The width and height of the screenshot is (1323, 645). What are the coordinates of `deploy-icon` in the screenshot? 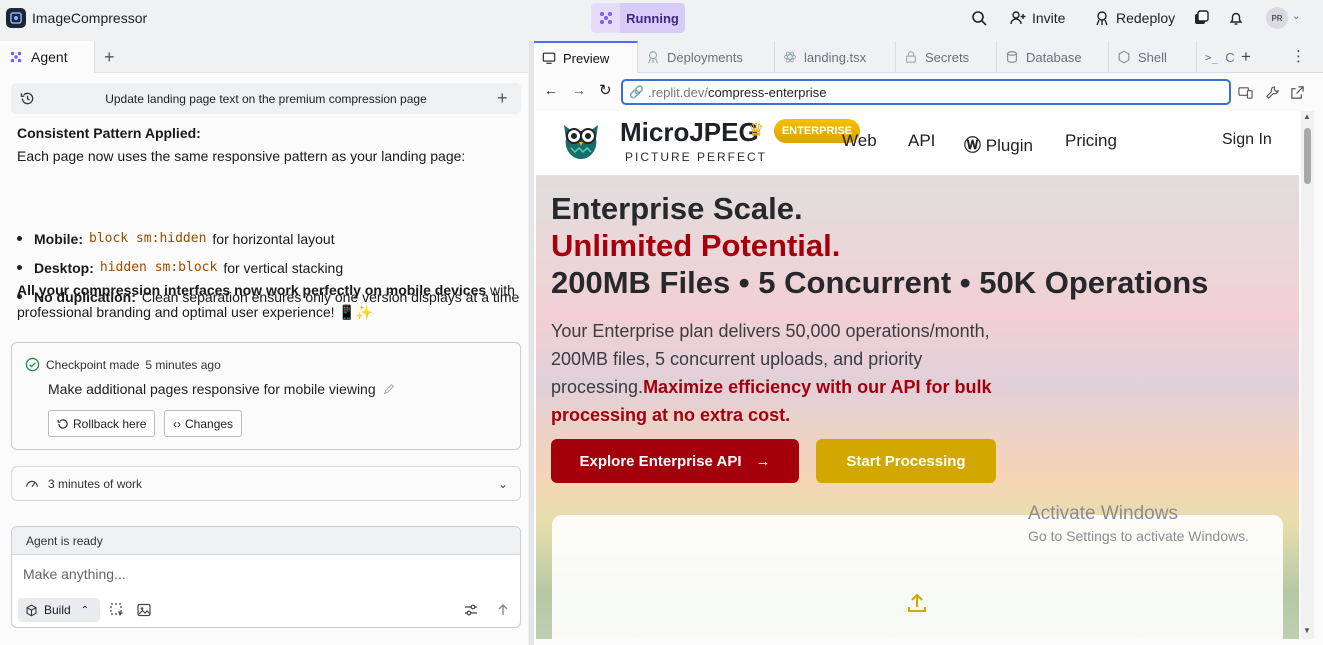 It's located at (653, 57).